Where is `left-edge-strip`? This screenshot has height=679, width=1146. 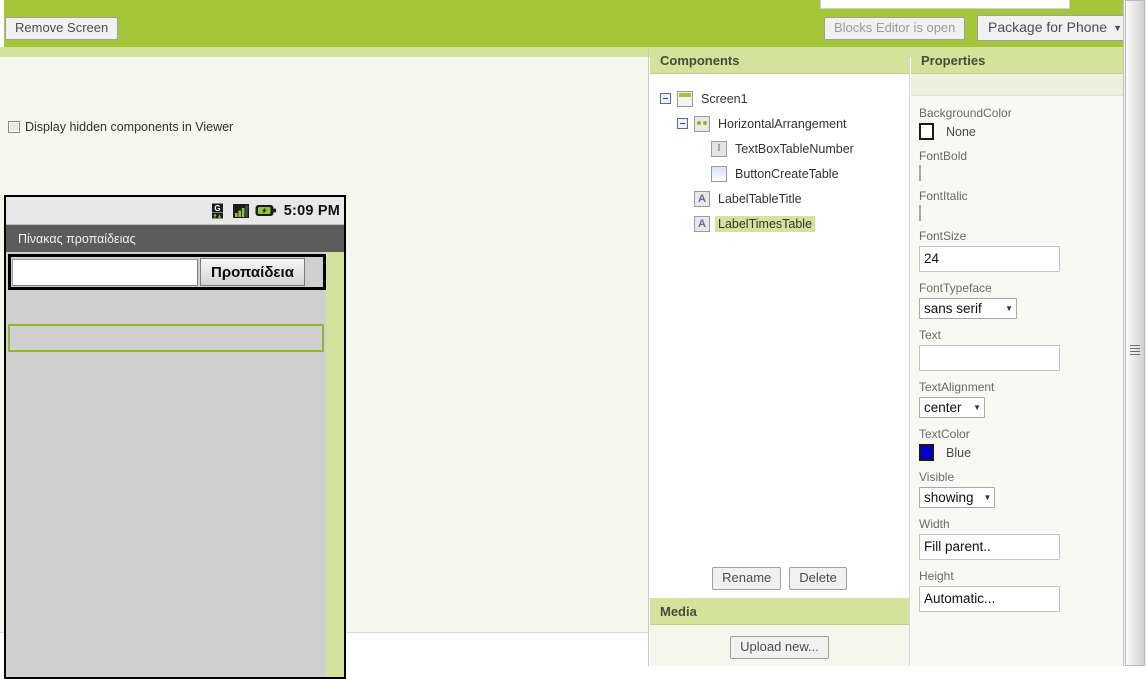
left-edge-strip is located at coordinates (2, 23).